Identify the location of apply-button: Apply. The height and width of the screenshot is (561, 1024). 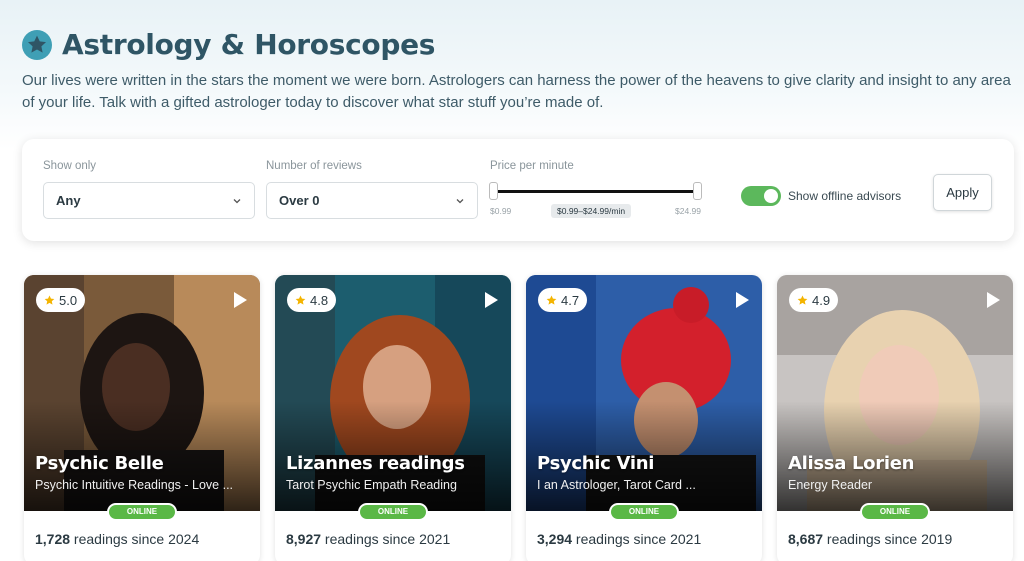
(962, 192).